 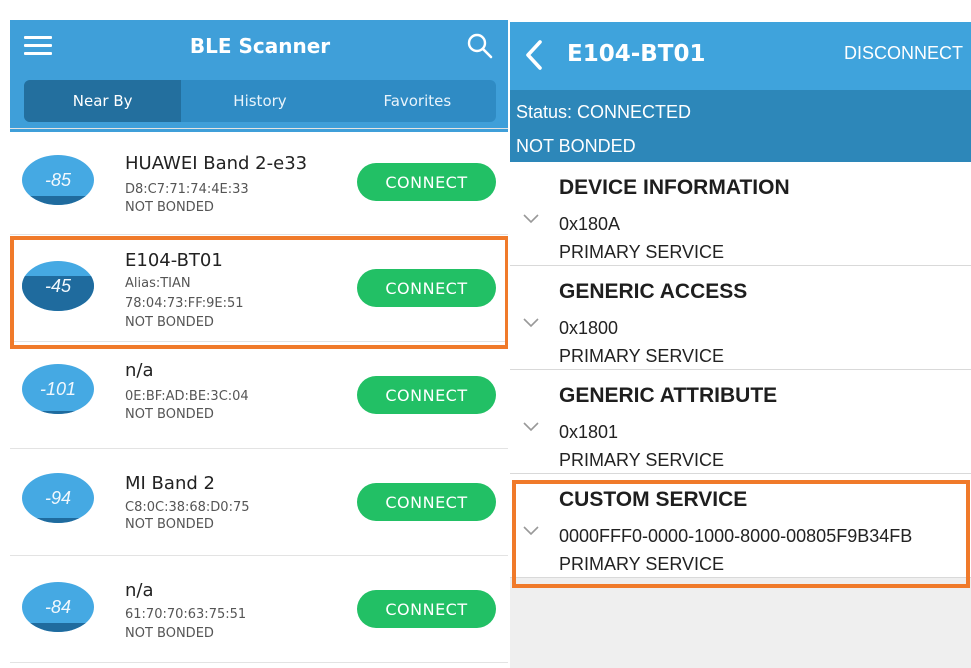 What do you see at coordinates (740, 422) in the screenshot?
I see `service-item: GENERIC ATTRIBUTE 0x1801 PRIMARY SERVICE` at bounding box center [740, 422].